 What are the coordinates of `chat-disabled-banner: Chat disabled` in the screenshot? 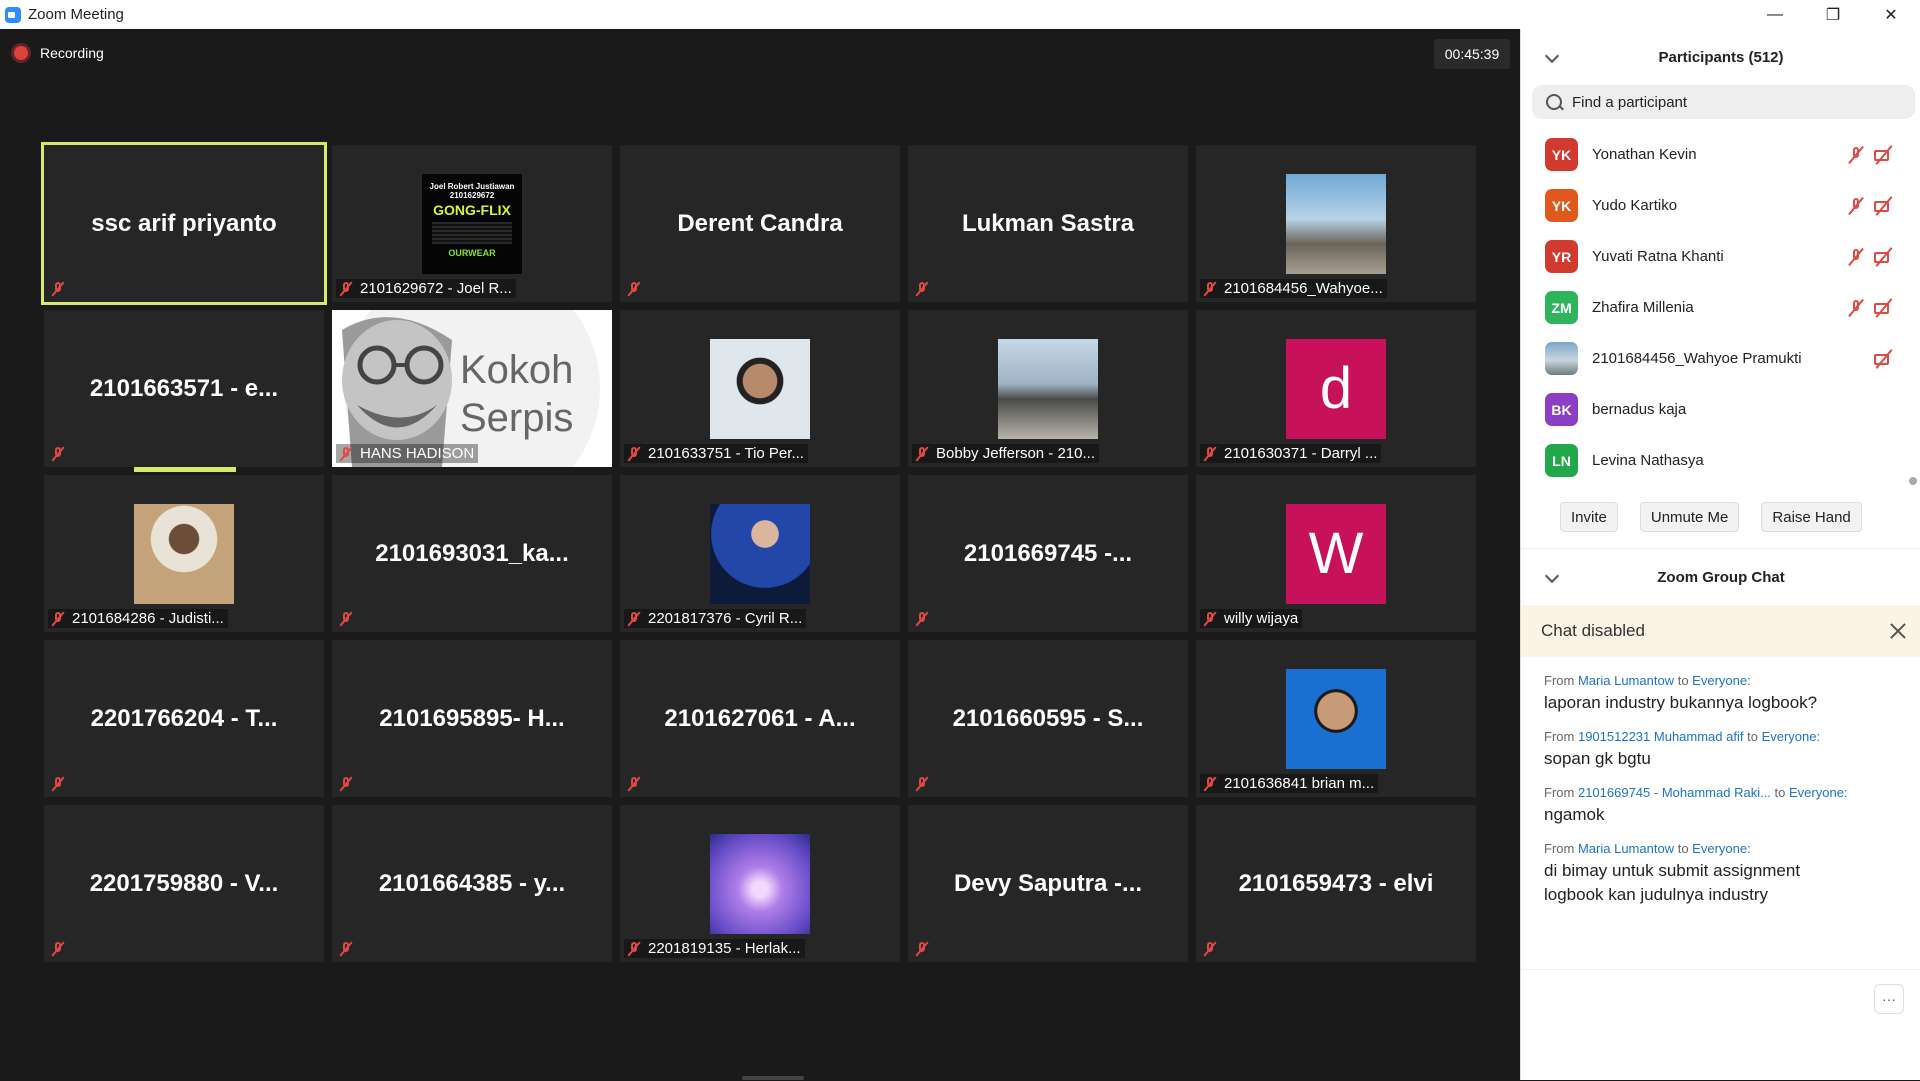 It's located at (1720, 631).